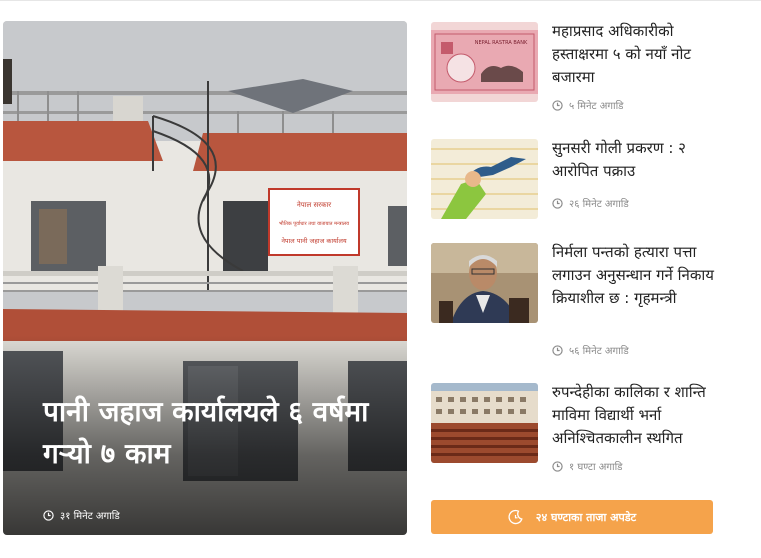  What do you see at coordinates (637, 160) in the screenshot?
I see `news-title: सुनसरी गोली प्रकरण : २ आरोपित पक्राउ` at bounding box center [637, 160].